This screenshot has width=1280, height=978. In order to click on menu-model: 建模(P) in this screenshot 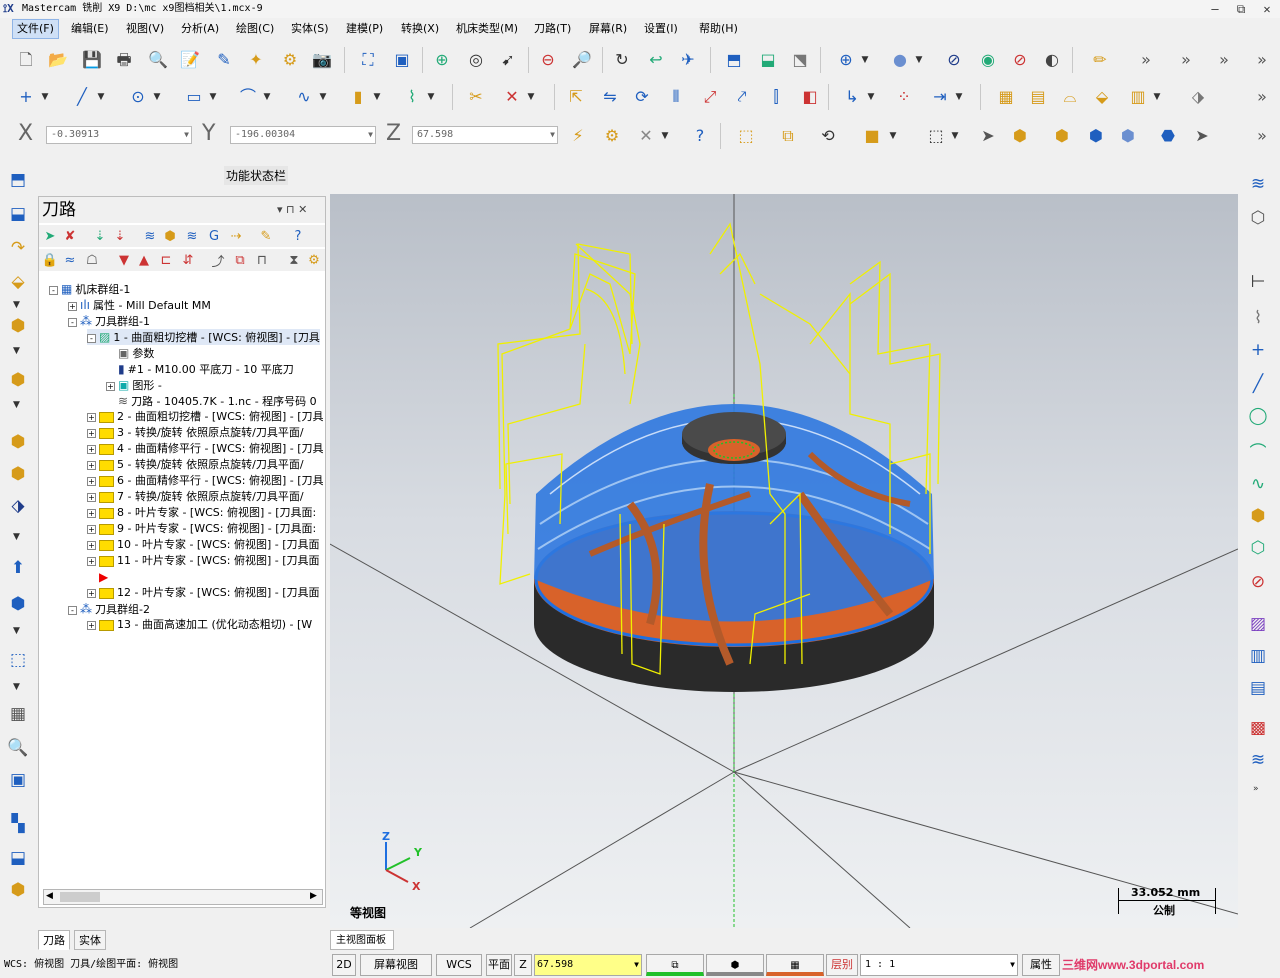, I will do `click(364, 29)`.